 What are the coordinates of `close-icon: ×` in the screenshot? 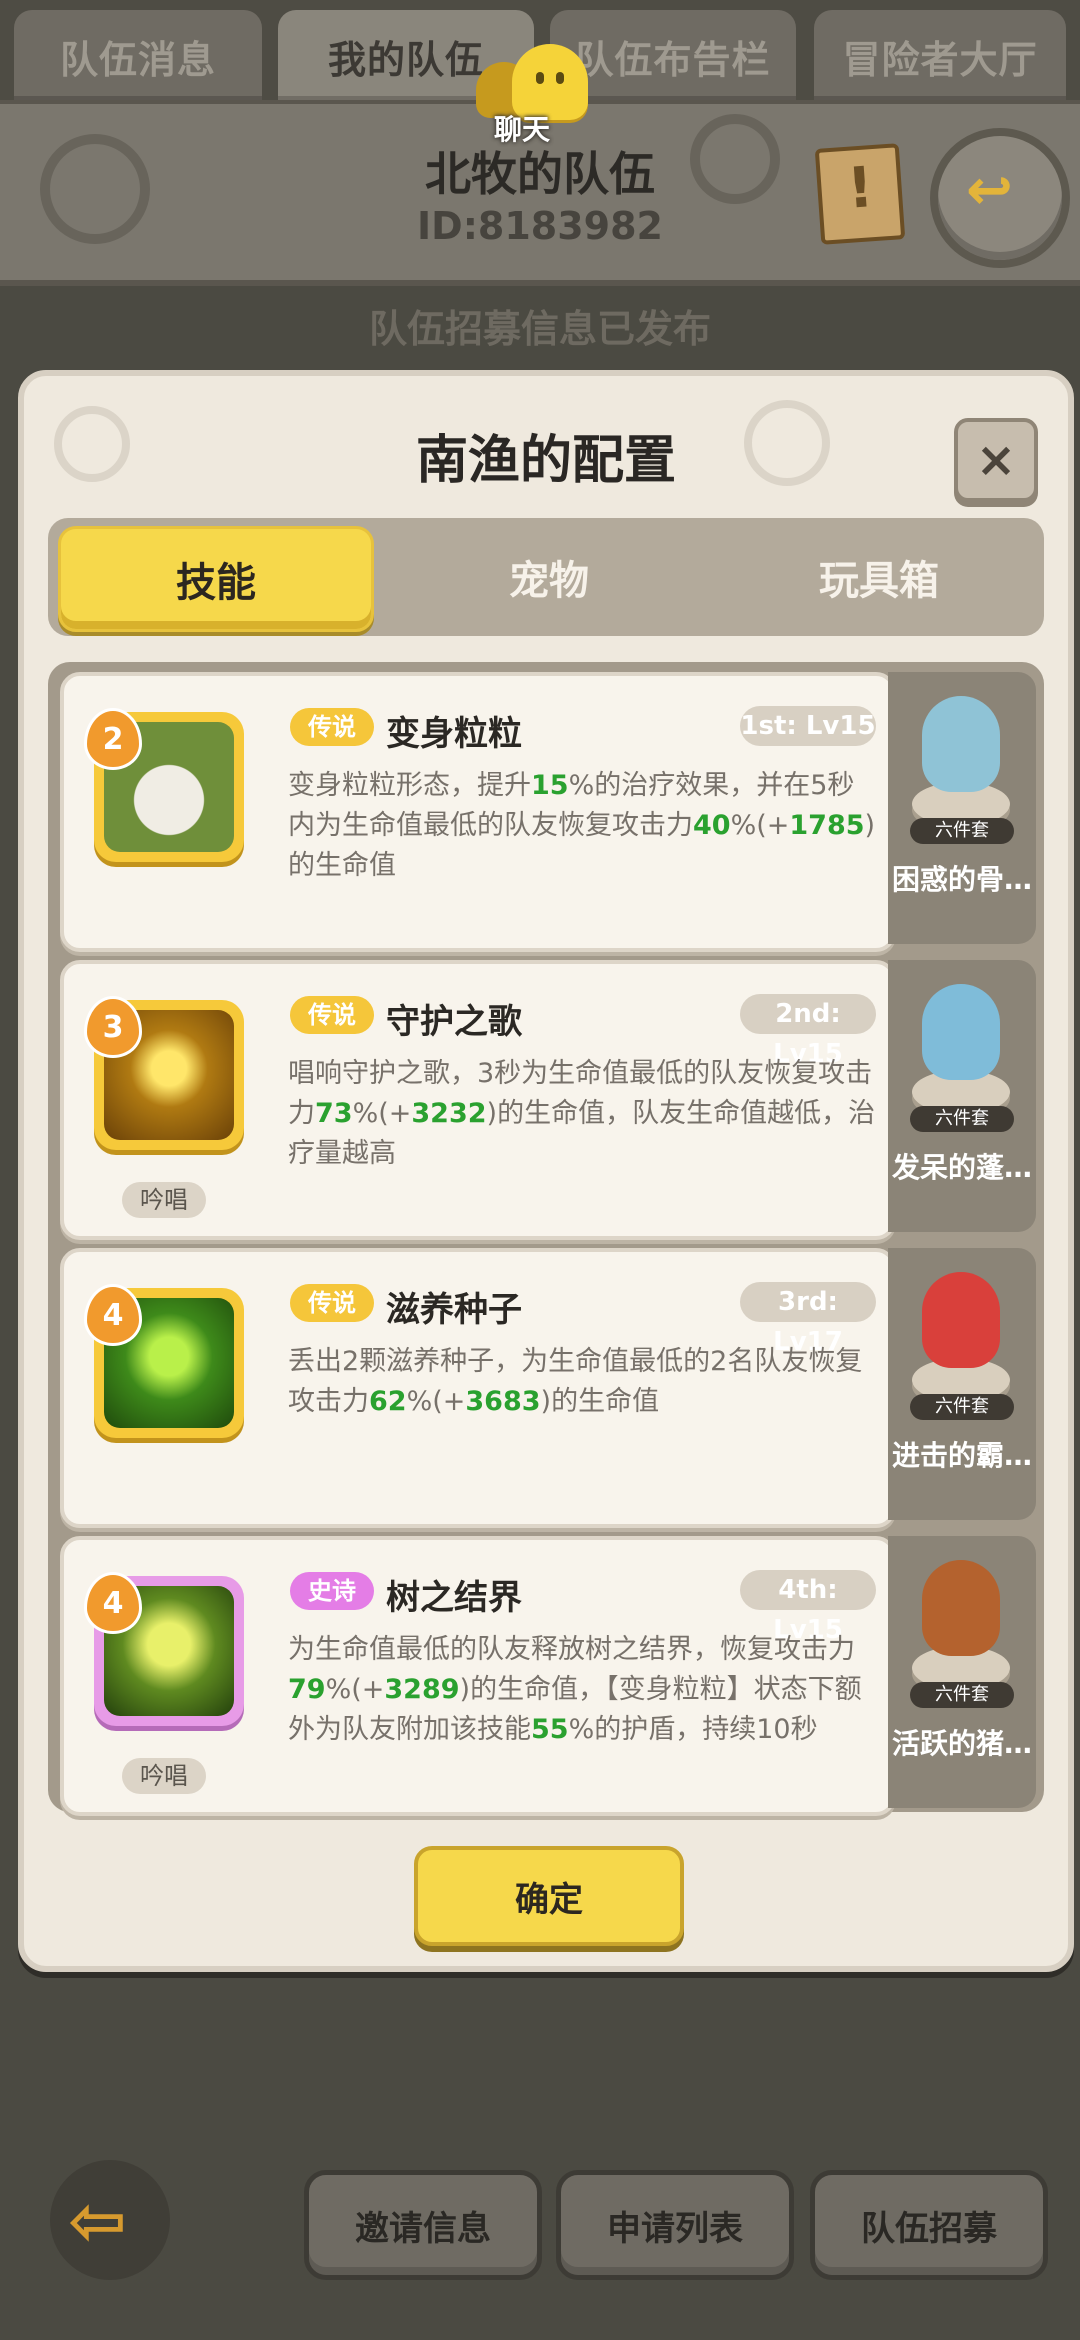 It's located at (996, 460).